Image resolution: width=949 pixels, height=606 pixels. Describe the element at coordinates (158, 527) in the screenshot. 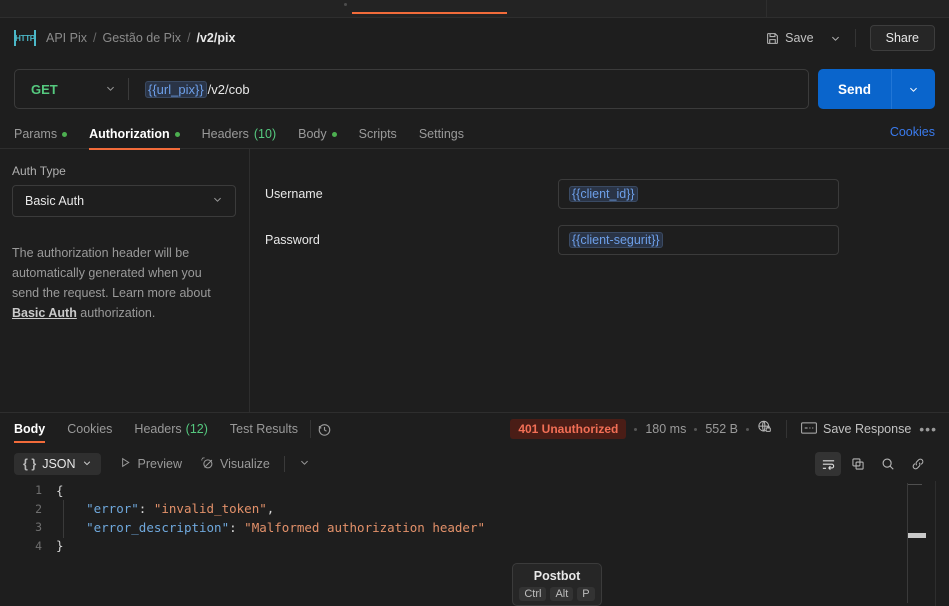

I see `json-key: "error_description"` at that location.